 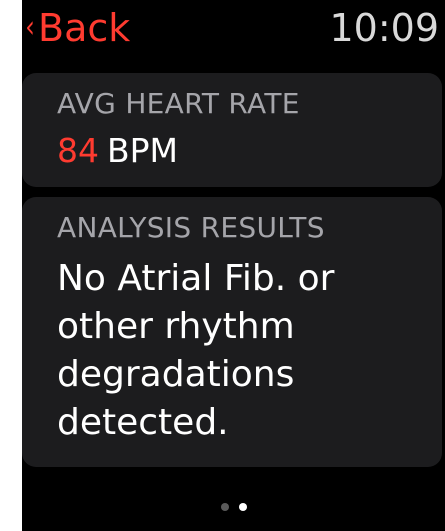 What do you see at coordinates (178, 103) in the screenshot?
I see `heart-rate-title: AVG HEART RATE` at bounding box center [178, 103].